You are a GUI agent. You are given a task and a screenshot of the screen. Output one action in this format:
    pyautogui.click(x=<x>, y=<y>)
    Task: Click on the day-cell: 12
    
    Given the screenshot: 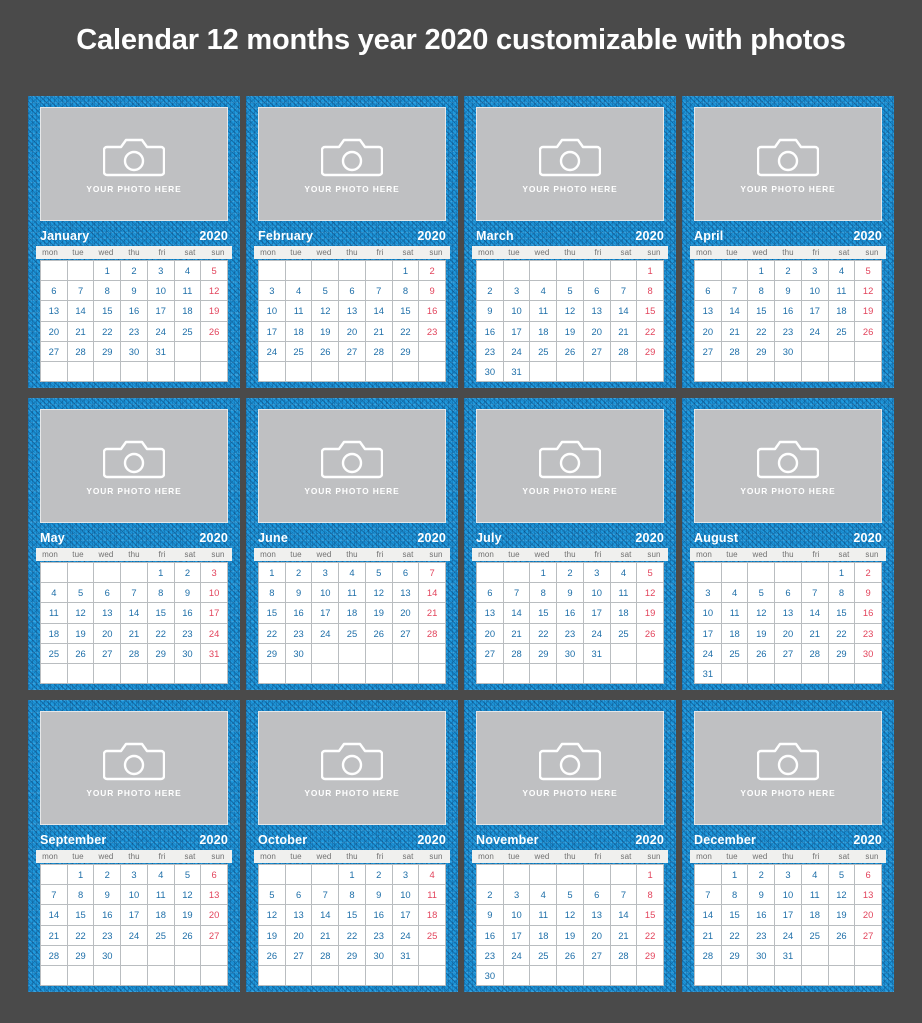 What is the action you would take?
    pyautogui.click(x=214, y=291)
    